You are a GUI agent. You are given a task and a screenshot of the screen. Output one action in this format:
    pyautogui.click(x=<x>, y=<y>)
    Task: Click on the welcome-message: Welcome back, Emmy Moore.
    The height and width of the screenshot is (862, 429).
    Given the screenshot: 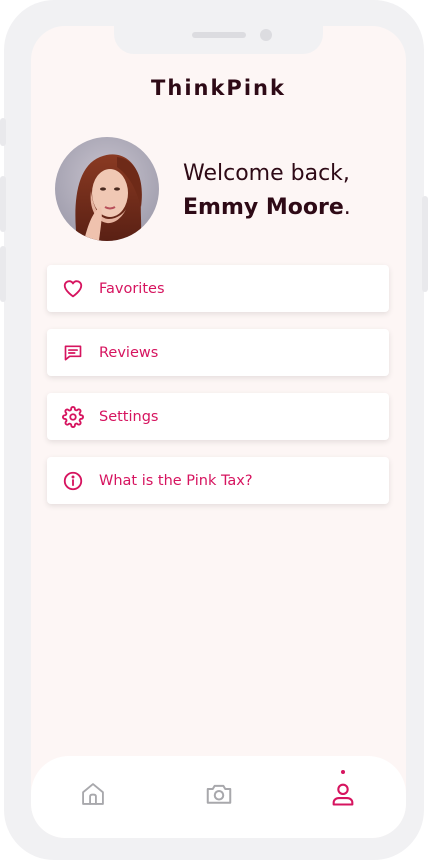 What is the action you would take?
    pyautogui.click(x=267, y=191)
    